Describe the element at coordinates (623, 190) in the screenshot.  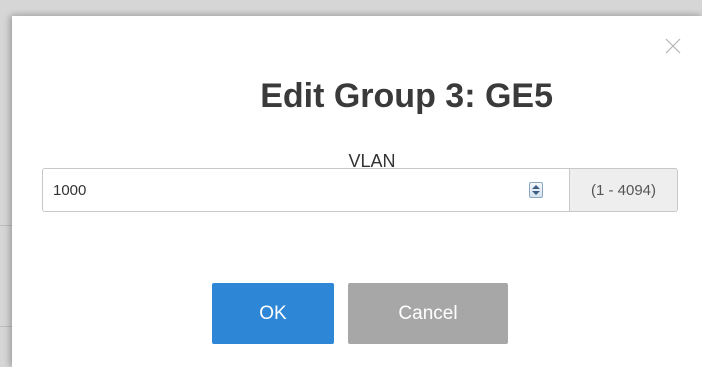
I see `vlan-range-hint: (1 - 4094)` at that location.